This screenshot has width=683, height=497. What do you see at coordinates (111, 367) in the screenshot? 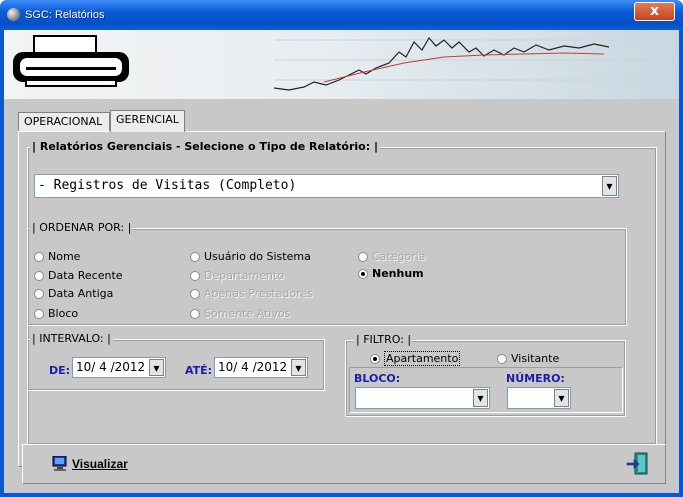
I see `from-date-value: 10/ 4 /2012` at bounding box center [111, 367].